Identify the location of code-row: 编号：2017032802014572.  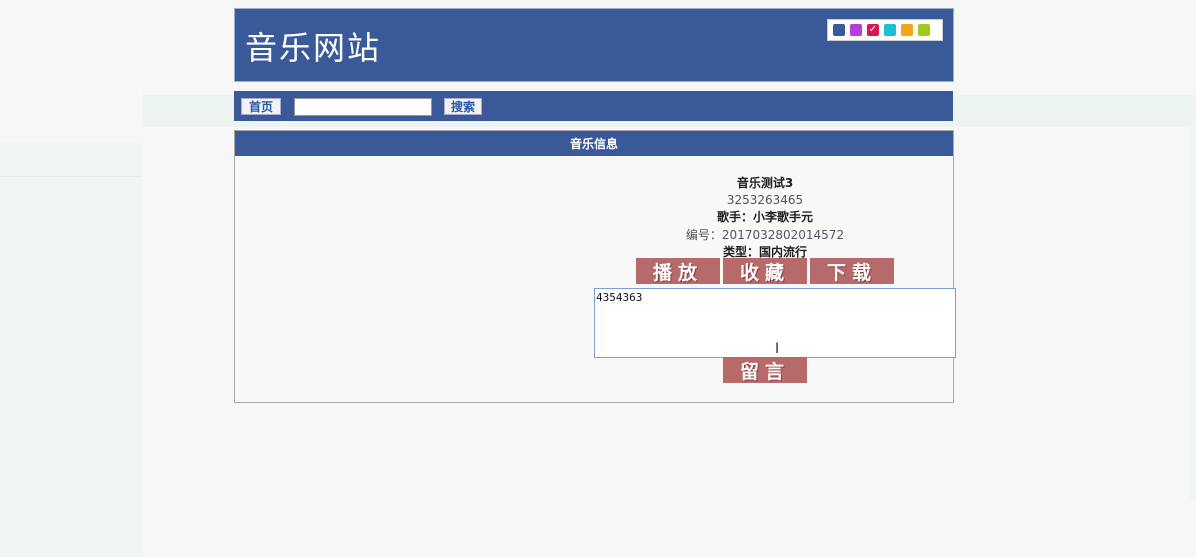
(765, 235).